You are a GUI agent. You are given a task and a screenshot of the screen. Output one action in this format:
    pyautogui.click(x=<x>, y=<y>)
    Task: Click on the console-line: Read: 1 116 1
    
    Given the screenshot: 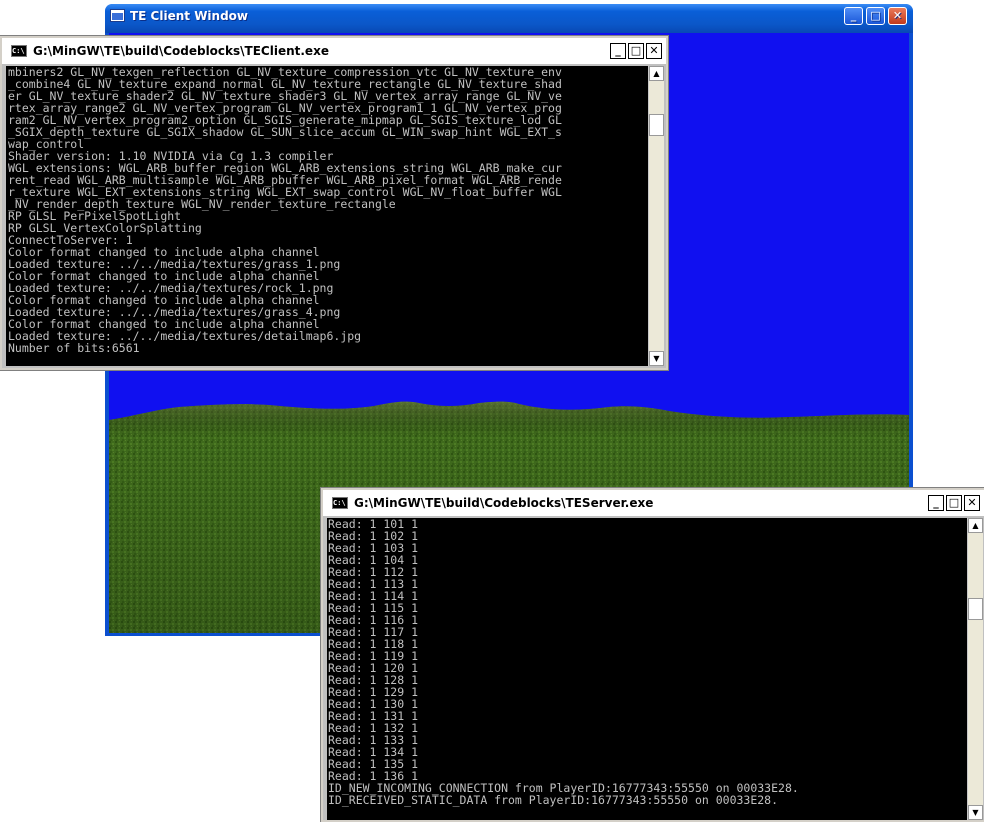 What is the action you would take?
    pyautogui.click(x=373, y=620)
    